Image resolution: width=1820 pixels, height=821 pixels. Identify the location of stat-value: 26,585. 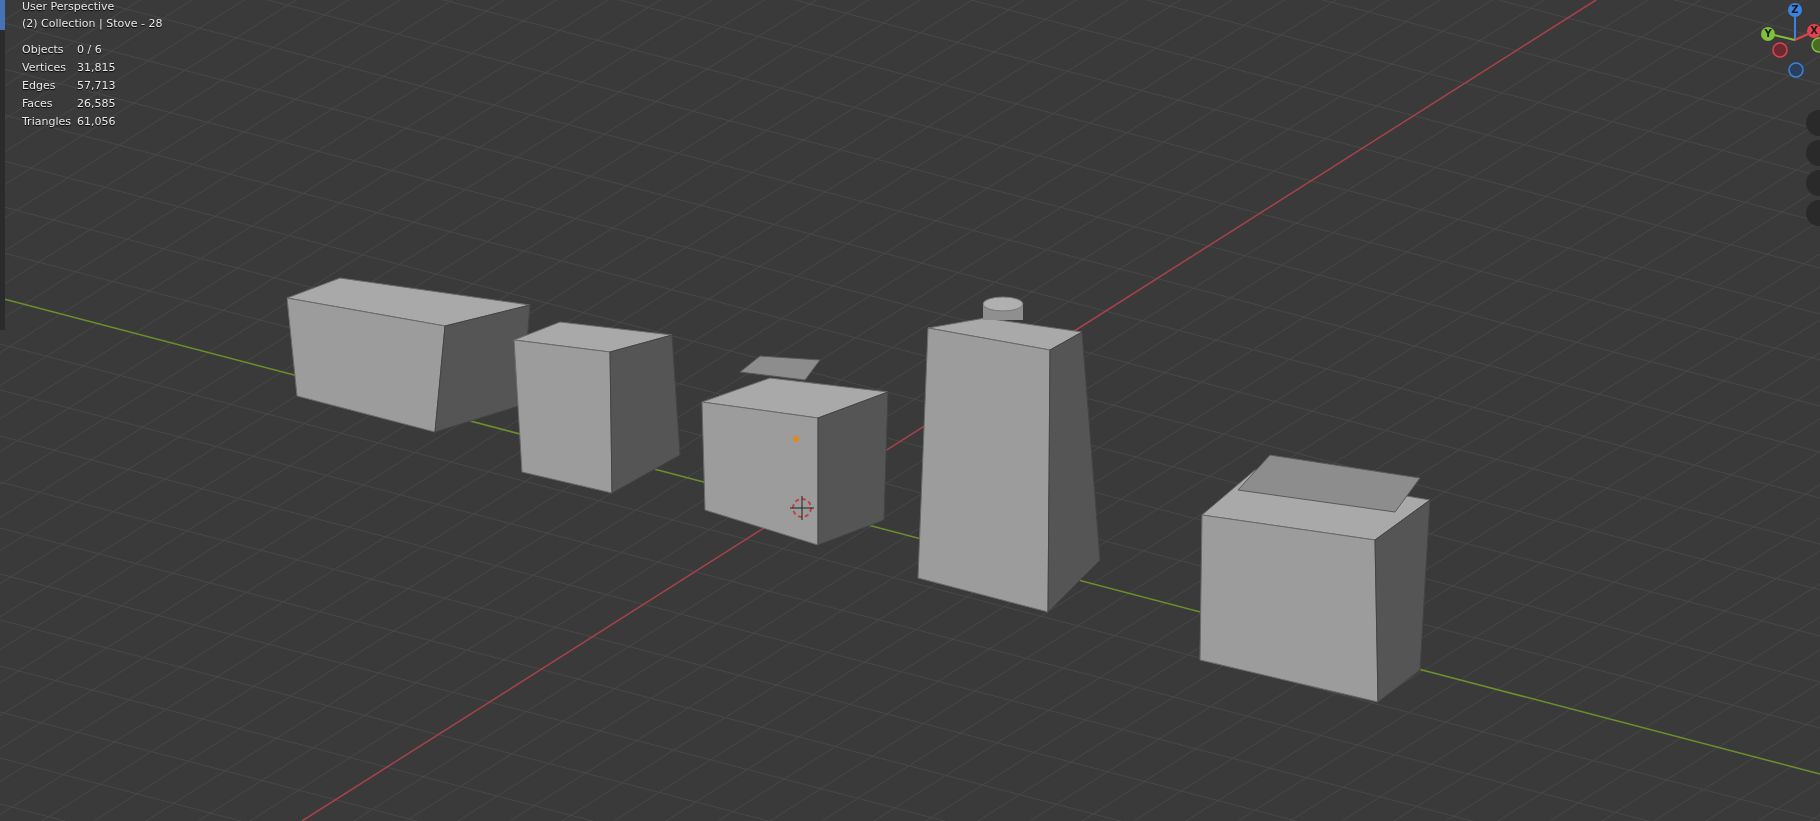
(97, 104).